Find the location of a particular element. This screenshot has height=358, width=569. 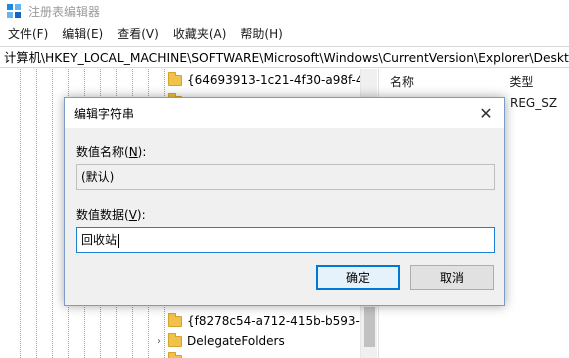

value-data-label: 数值数据(V): is located at coordinates (111, 214).